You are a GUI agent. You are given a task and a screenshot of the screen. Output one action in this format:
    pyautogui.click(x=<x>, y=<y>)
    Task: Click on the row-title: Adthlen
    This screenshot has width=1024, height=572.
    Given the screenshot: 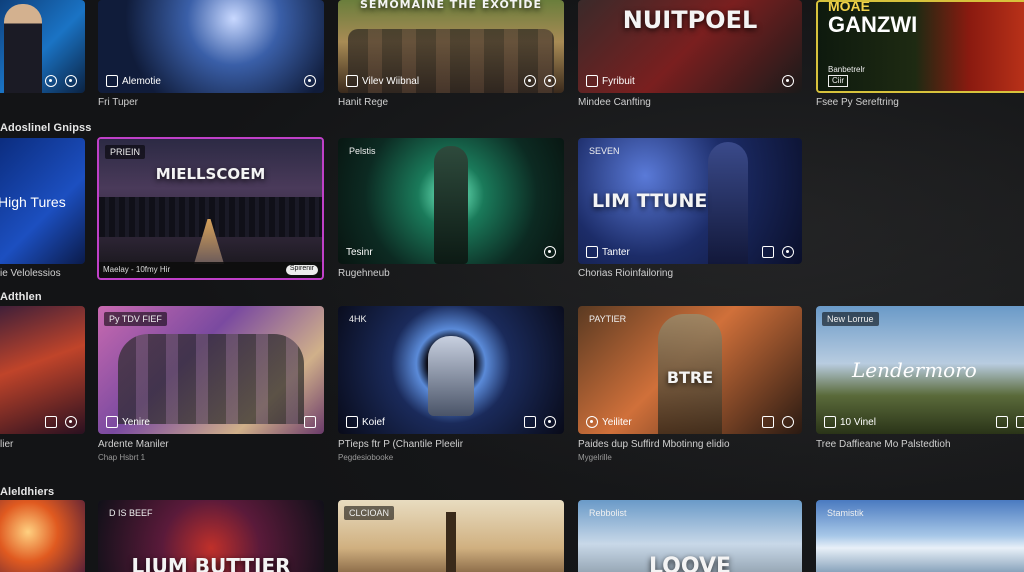 What is the action you would take?
    pyautogui.click(x=21, y=297)
    